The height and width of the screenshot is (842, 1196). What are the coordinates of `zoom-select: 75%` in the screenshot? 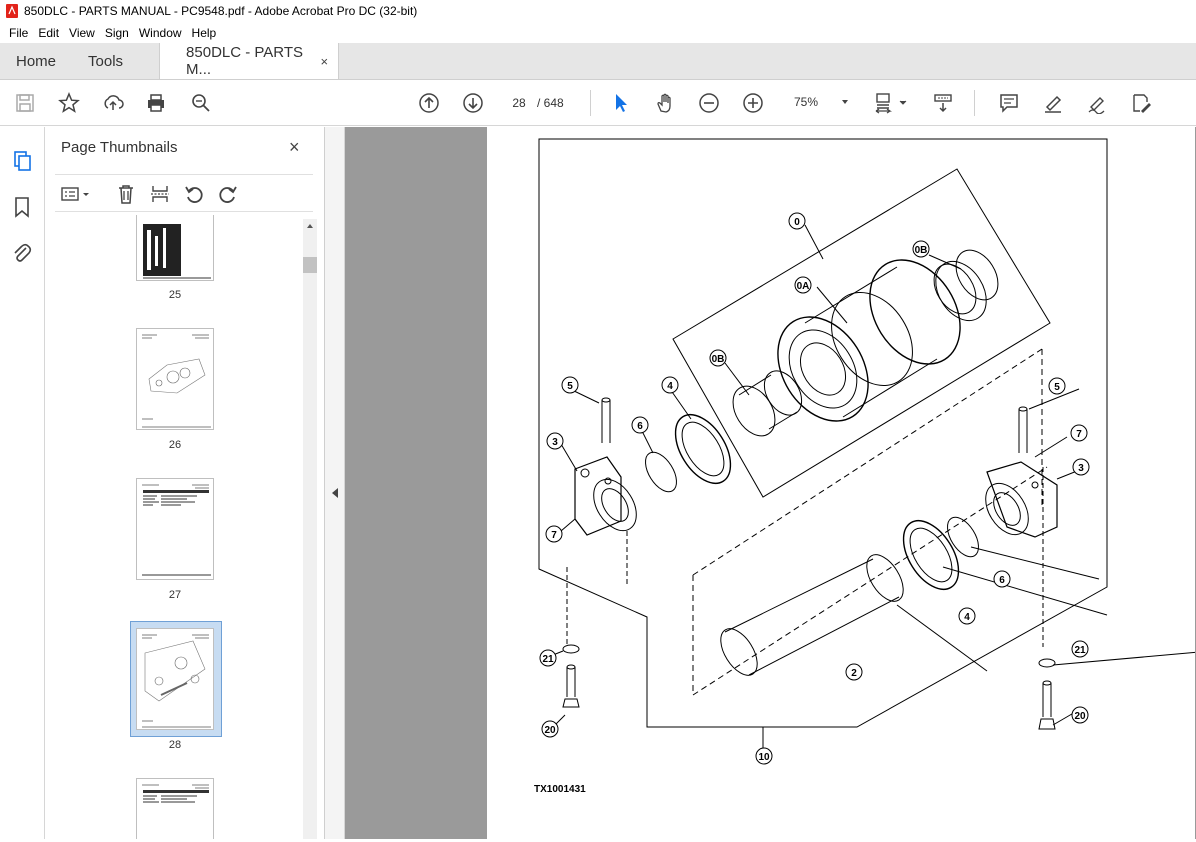 It's located at (822, 102).